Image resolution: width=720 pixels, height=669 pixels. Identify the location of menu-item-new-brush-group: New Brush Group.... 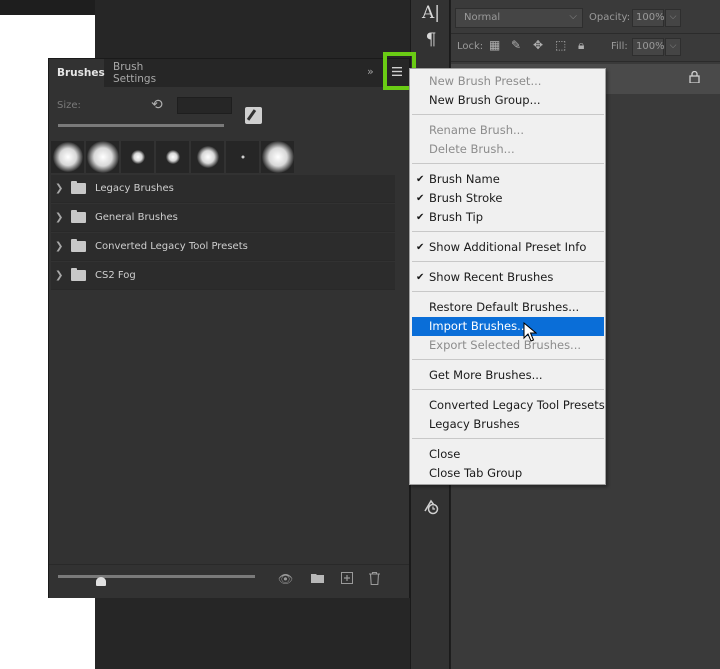
(508, 100).